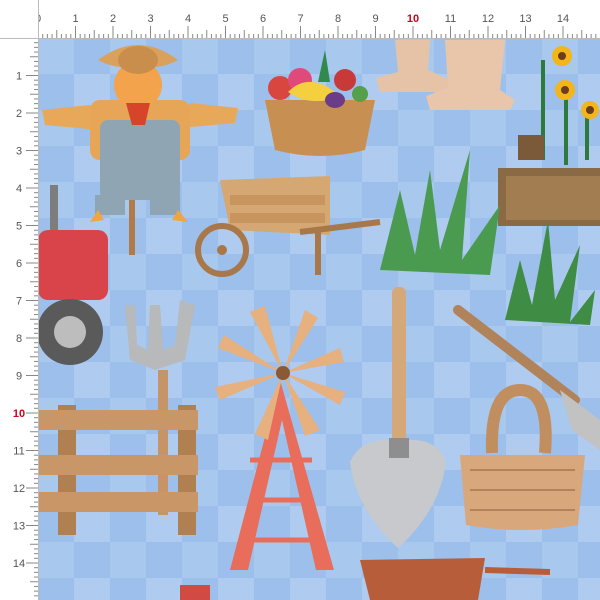 The height and width of the screenshot is (600, 600). Describe the element at coordinates (375, 19) in the screenshot. I see `ruler-top-label: 9` at that location.